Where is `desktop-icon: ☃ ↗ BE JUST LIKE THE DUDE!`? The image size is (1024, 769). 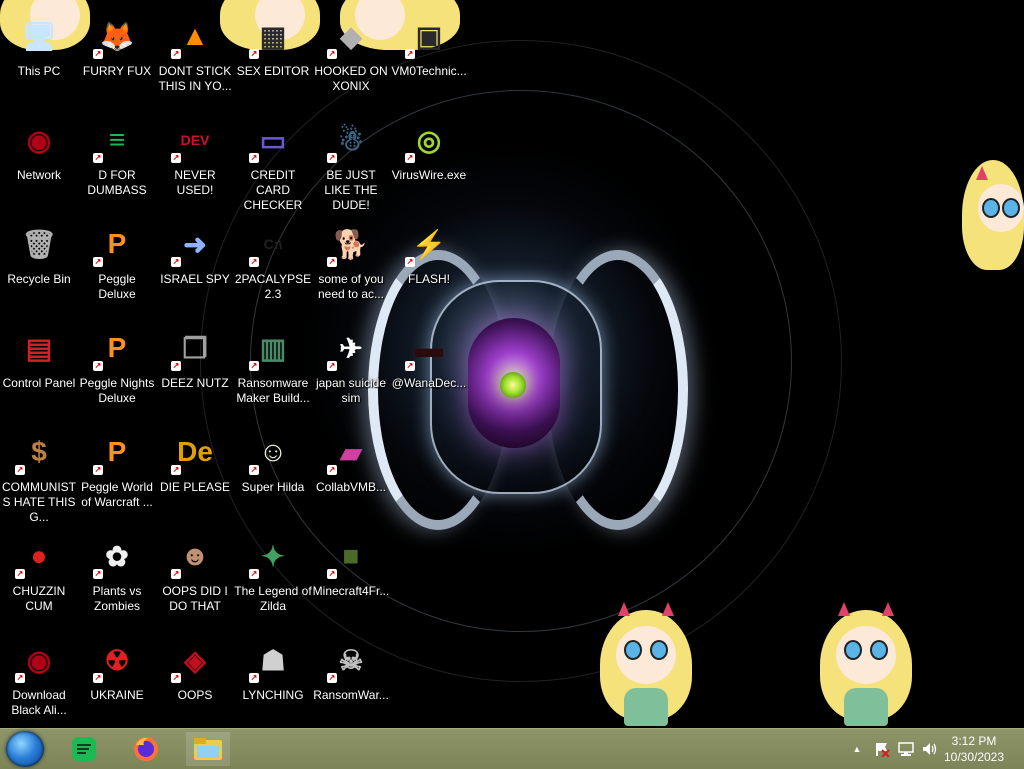 desktop-icon: ☃ ↗ BE JUST LIKE THE DUDE! is located at coordinates (351, 161).